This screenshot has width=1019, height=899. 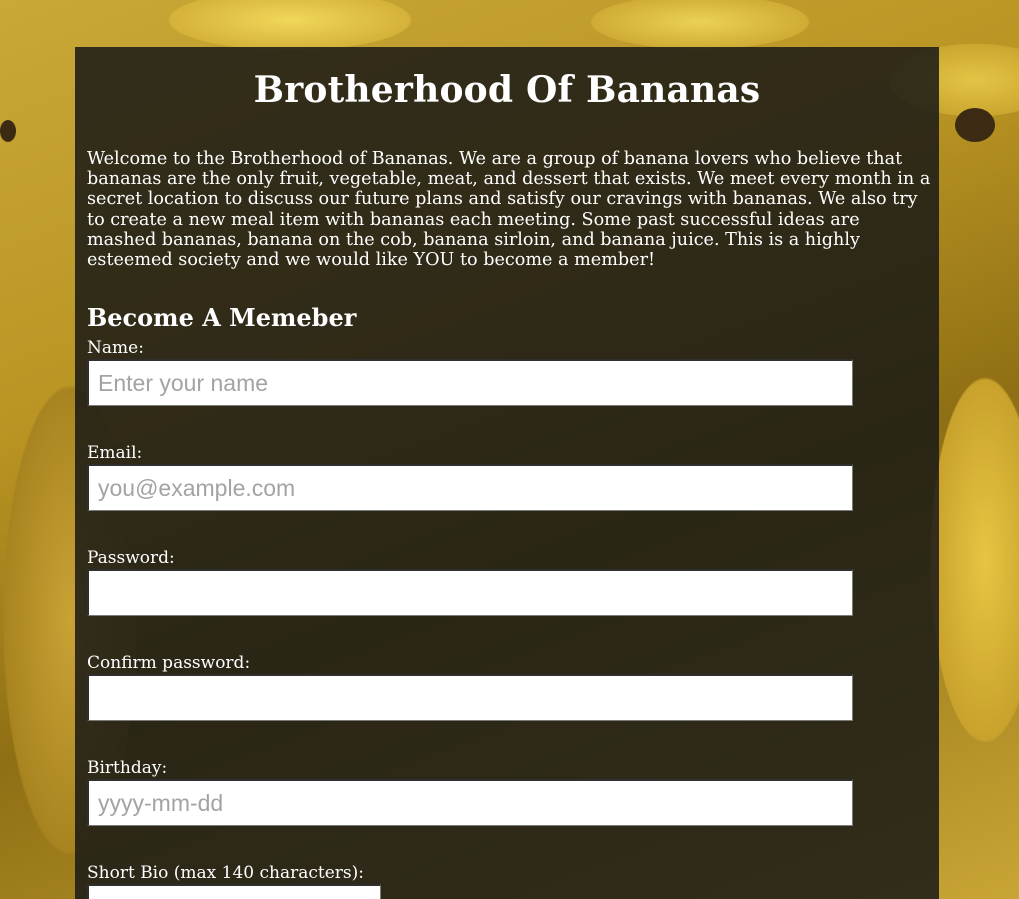 What do you see at coordinates (470, 383) in the screenshot?
I see `name-input` at bounding box center [470, 383].